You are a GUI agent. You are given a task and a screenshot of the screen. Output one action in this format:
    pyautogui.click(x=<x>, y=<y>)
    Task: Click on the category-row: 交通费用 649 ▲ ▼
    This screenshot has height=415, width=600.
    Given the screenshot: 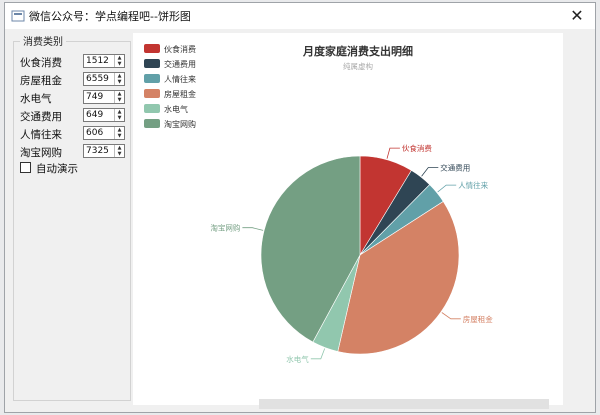 What is the action you would take?
    pyautogui.click(x=75, y=116)
    